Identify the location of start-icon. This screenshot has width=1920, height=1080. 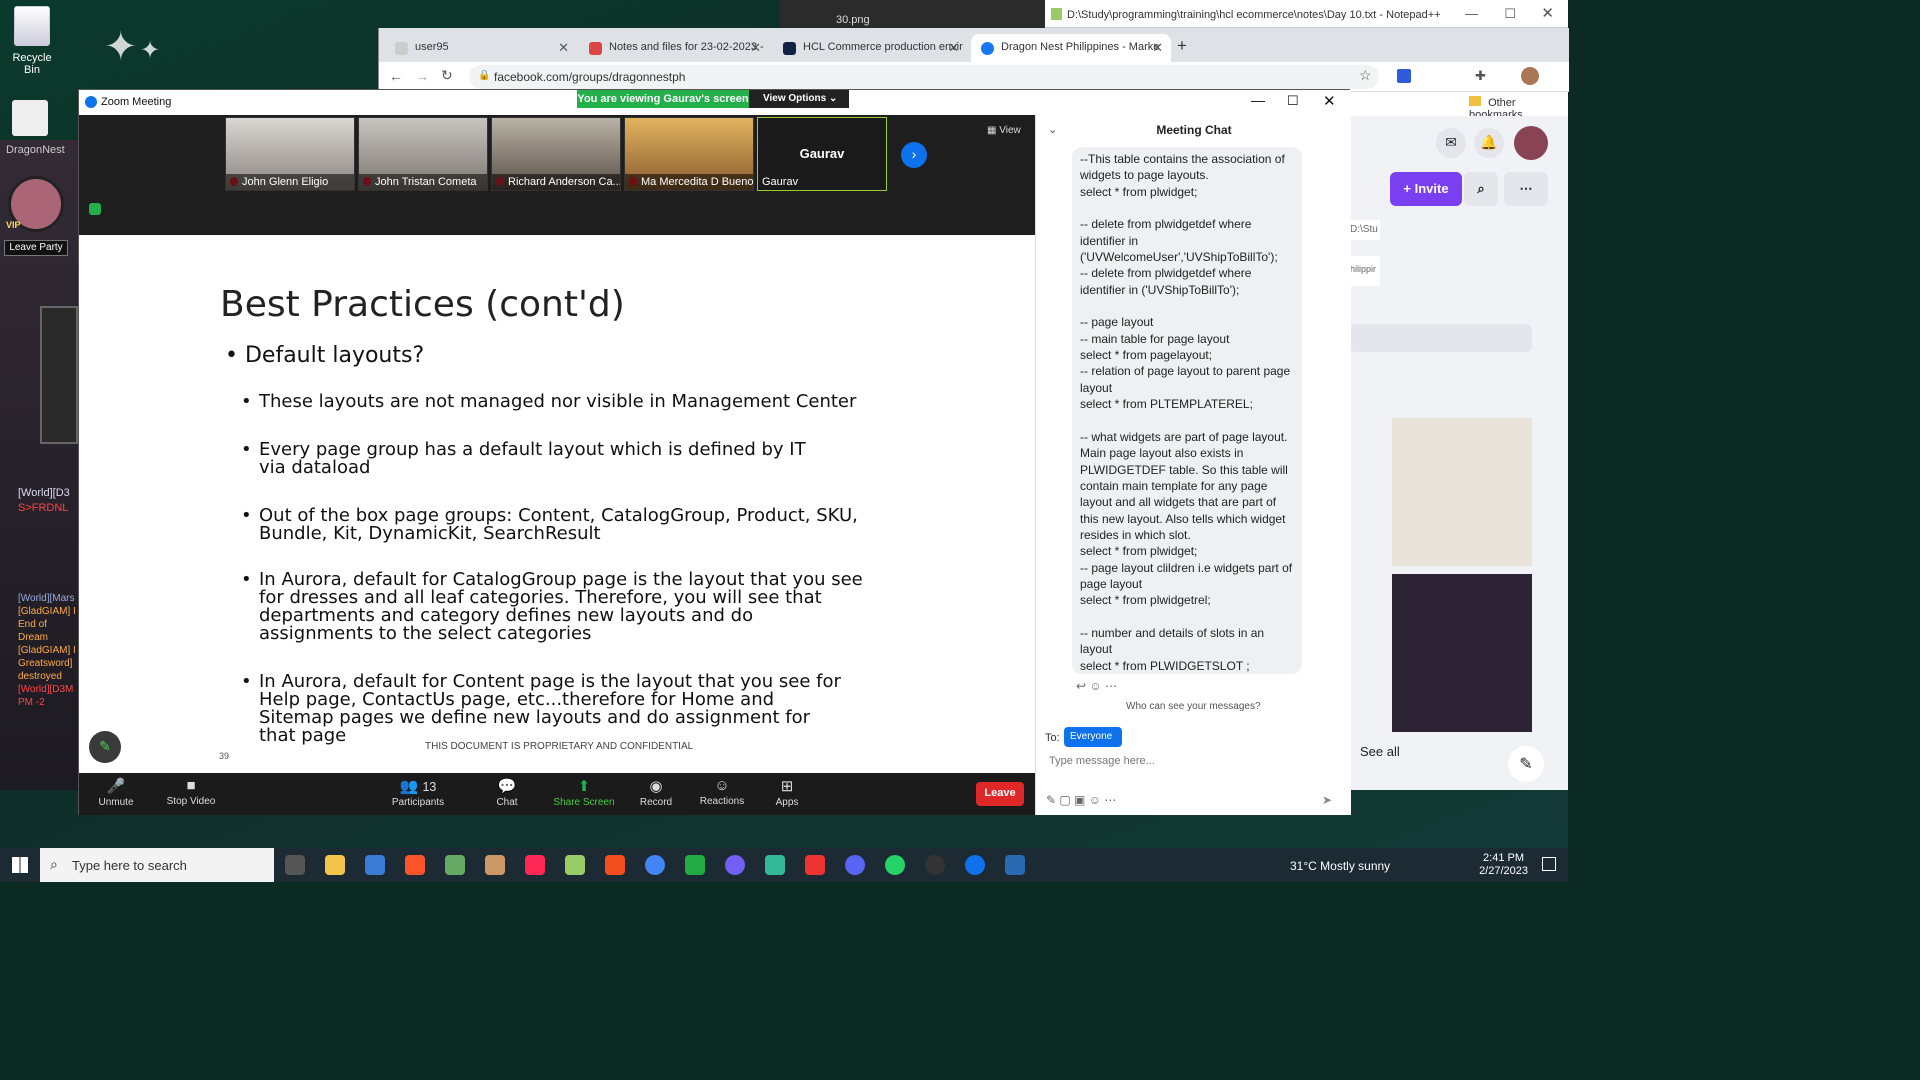
(20, 865).